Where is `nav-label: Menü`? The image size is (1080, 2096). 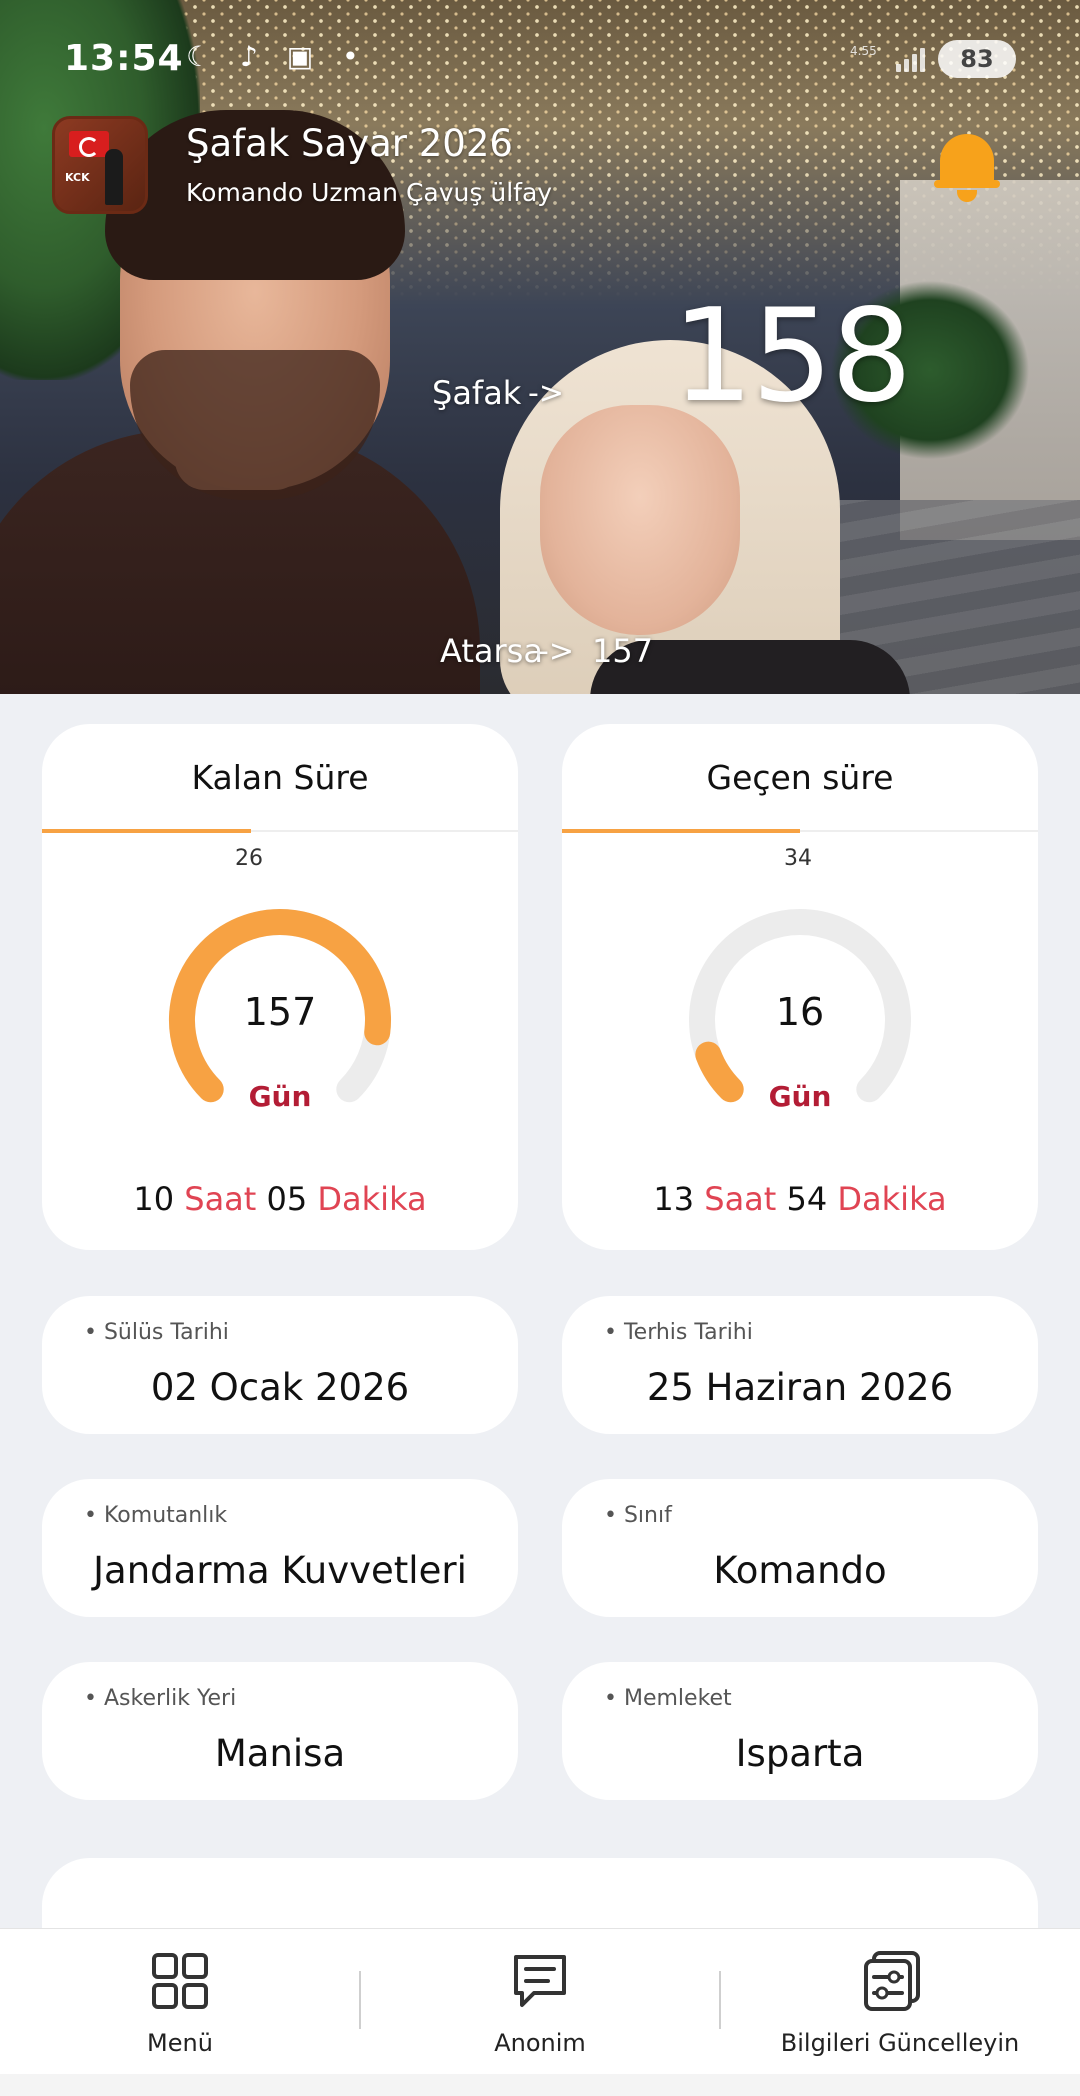 nav-label: Menü is located at coordinates (180, 2043).